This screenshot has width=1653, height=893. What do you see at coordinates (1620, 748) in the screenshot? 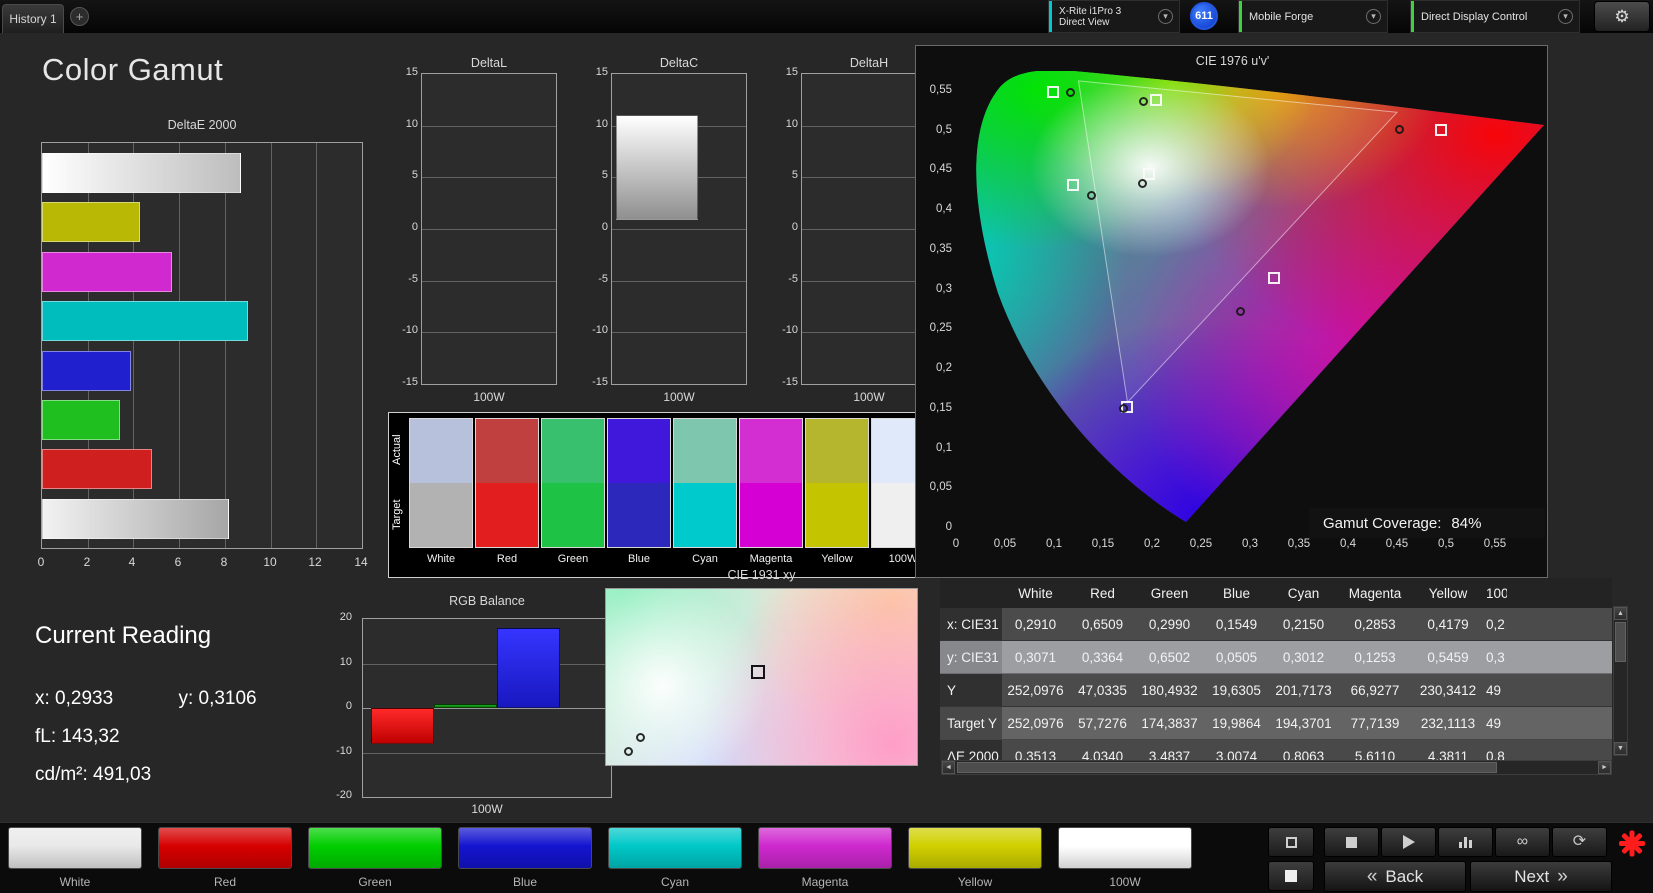
I see `scroll-down-icon: ▼` at bounding box center [1620, 748].